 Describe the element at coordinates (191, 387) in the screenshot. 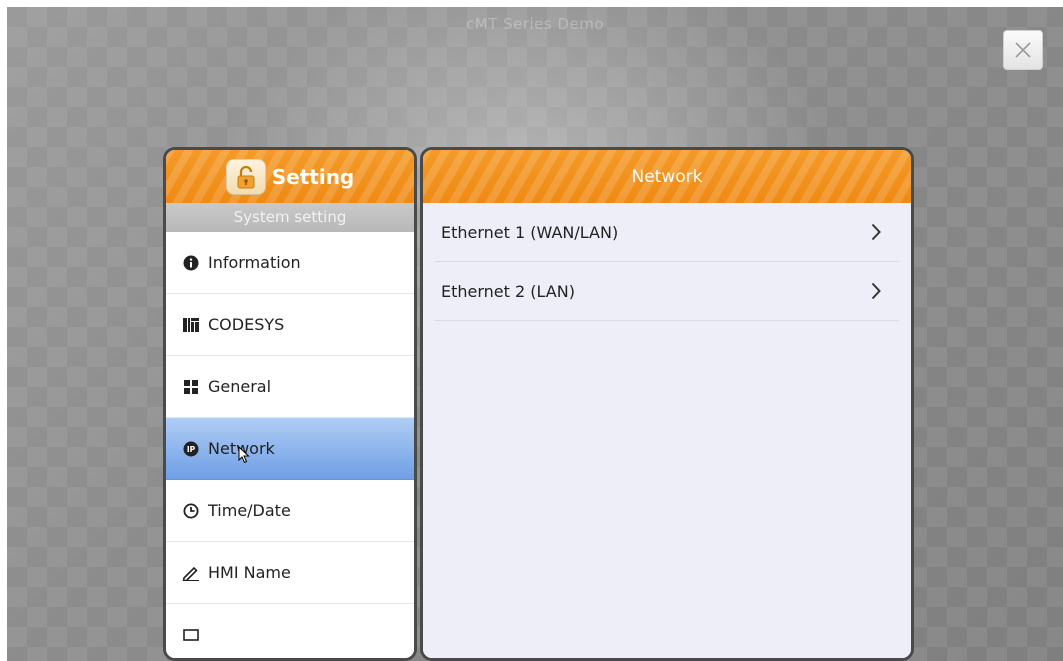

I see `grid-icon` at that location.